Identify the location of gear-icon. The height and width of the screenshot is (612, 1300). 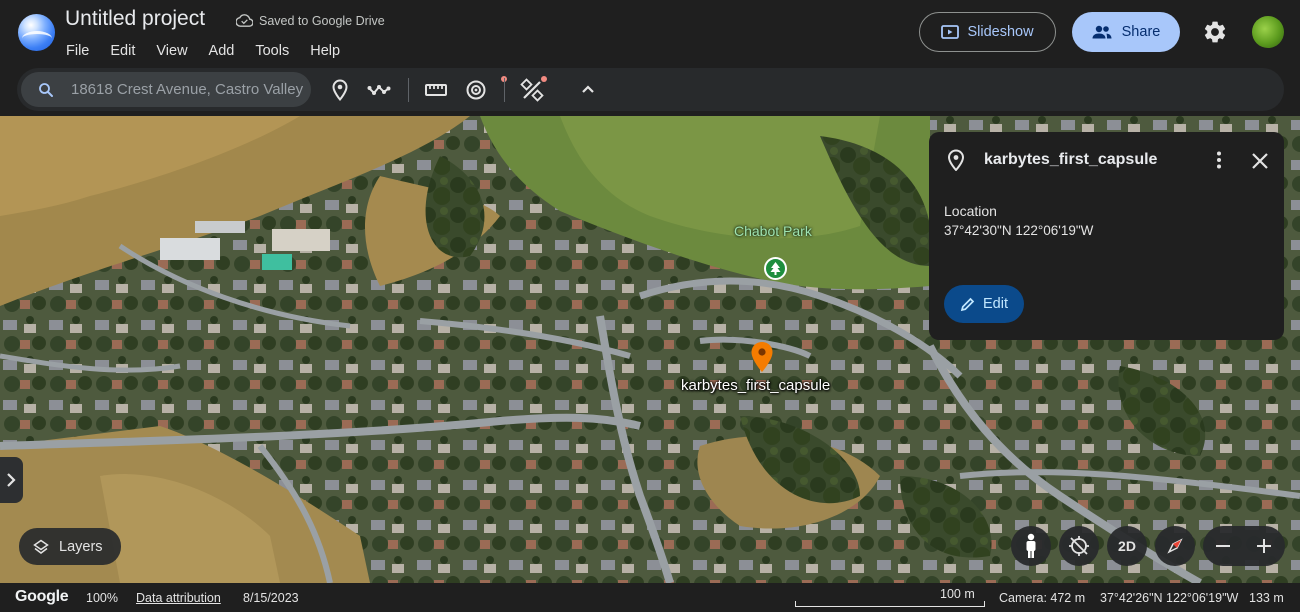
(1215, 32).